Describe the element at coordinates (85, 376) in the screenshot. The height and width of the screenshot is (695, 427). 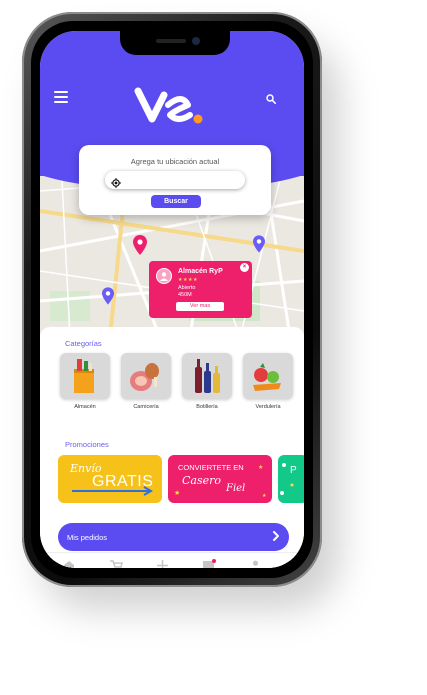
I see `grocery-bag-icon` at that location.